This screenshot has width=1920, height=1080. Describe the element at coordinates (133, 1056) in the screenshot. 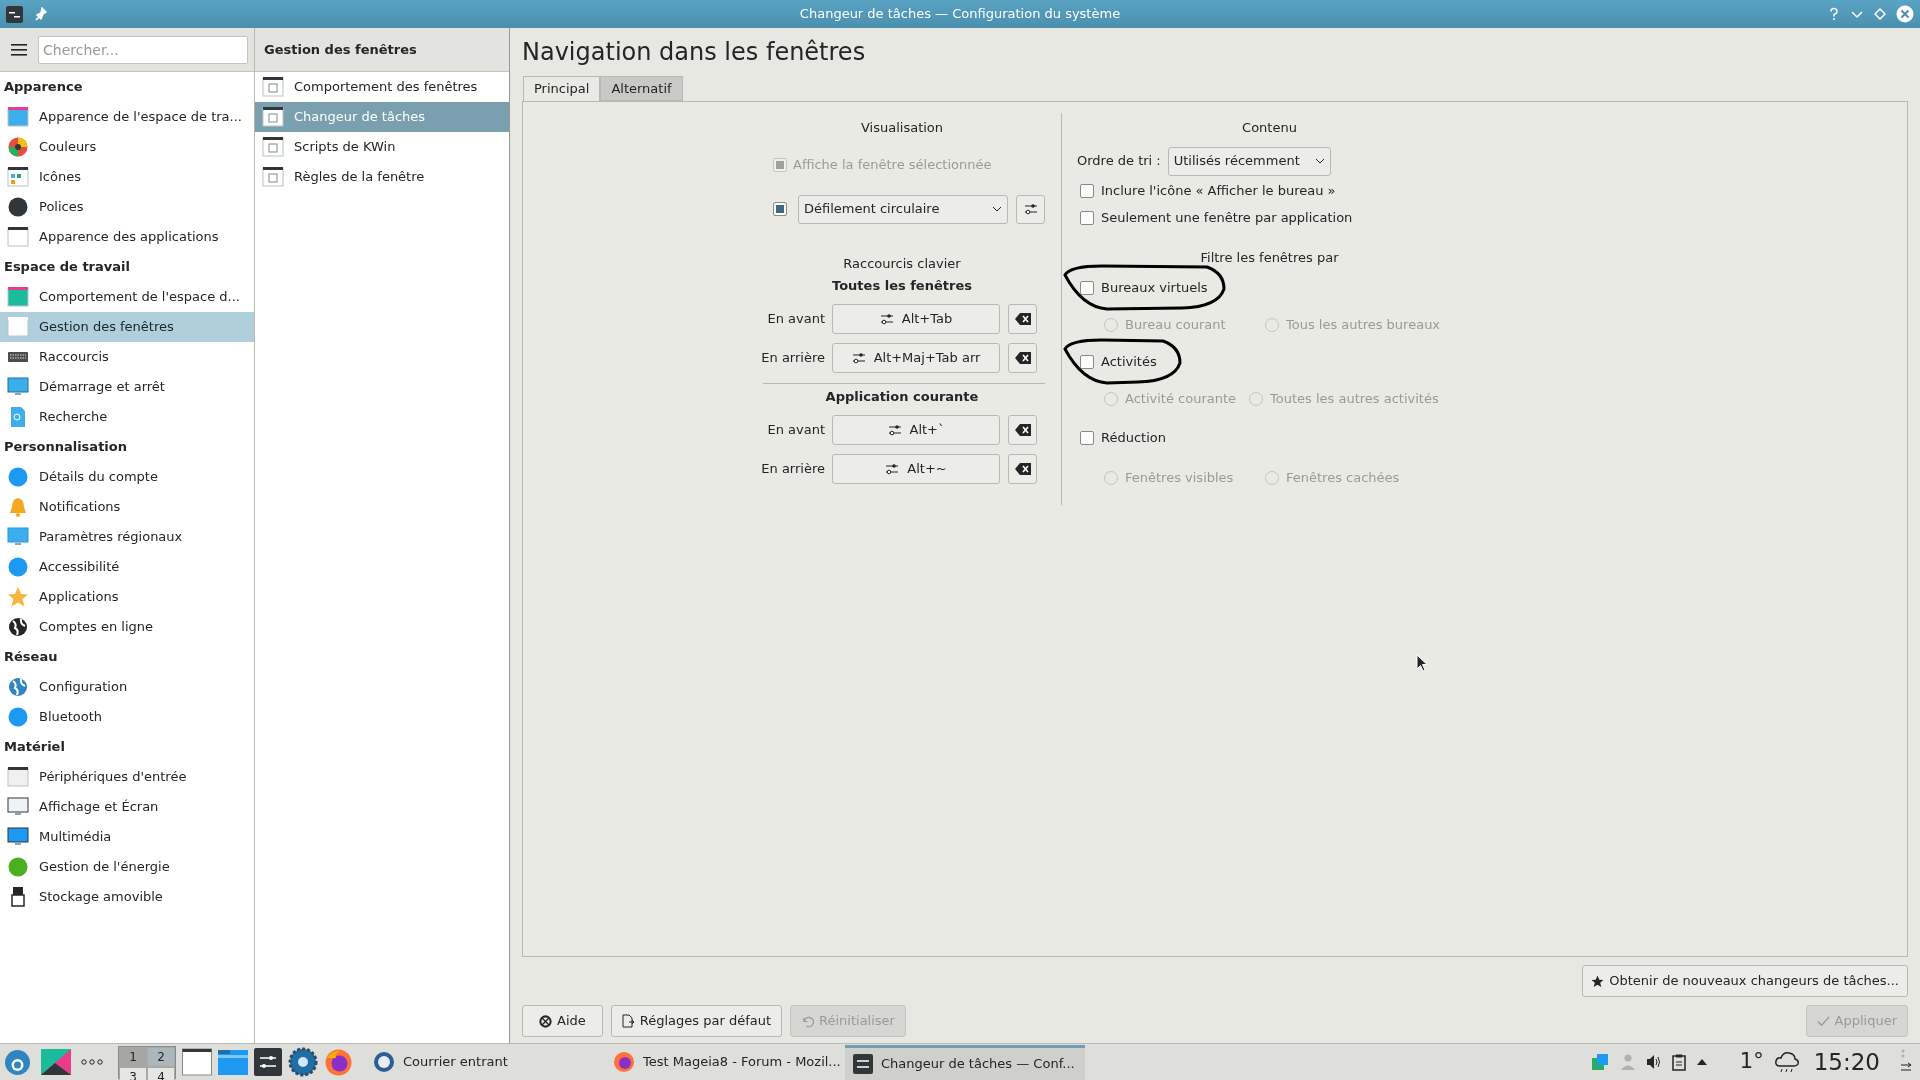

I see `desktop-pager-cell: 1` at that location.